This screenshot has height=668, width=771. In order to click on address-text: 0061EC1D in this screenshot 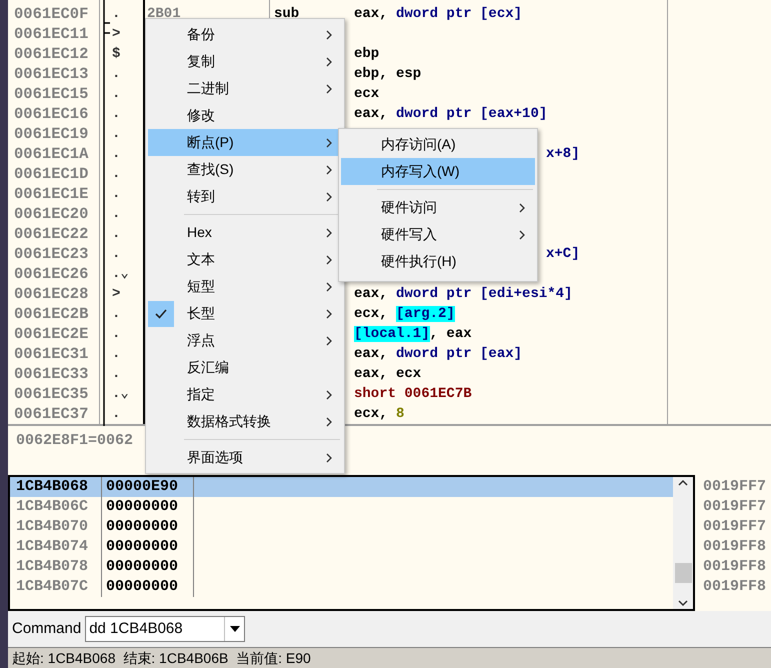, I will do `click(51, 174)`.